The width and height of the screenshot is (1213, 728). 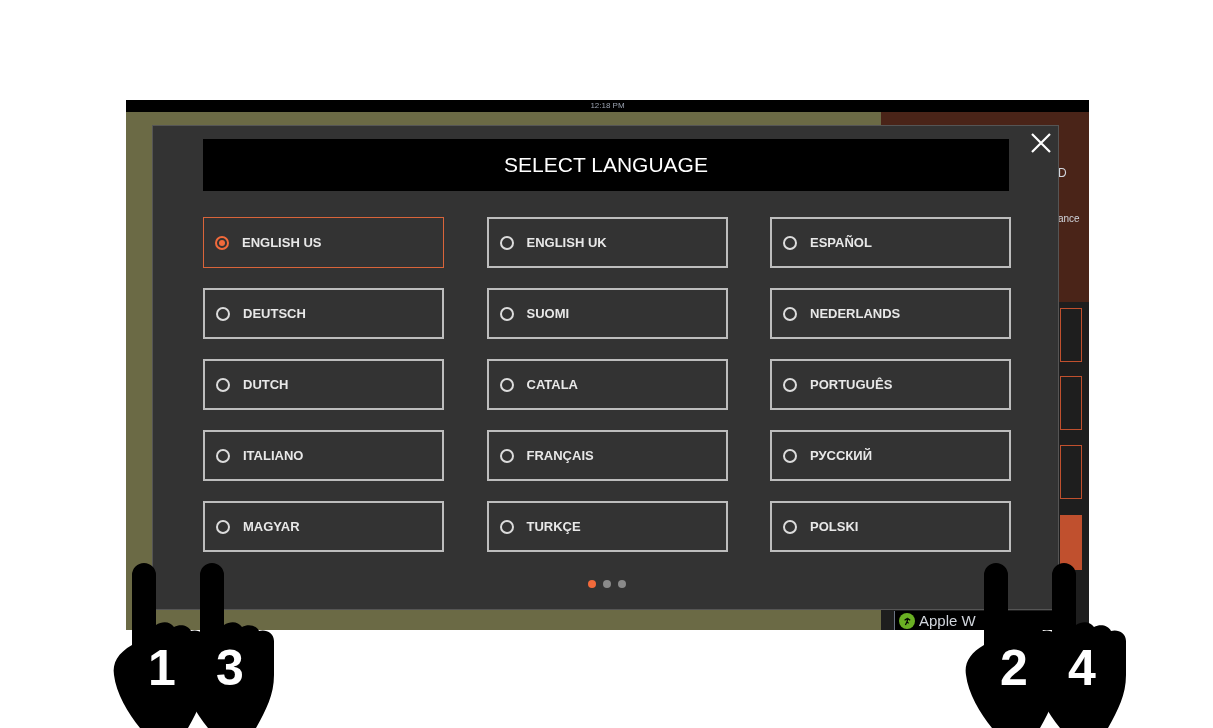 What do you see at coordinates (607, 526) in the screenshot?
I see `language-option: TURKÇE` at bounding box center [607, 526].